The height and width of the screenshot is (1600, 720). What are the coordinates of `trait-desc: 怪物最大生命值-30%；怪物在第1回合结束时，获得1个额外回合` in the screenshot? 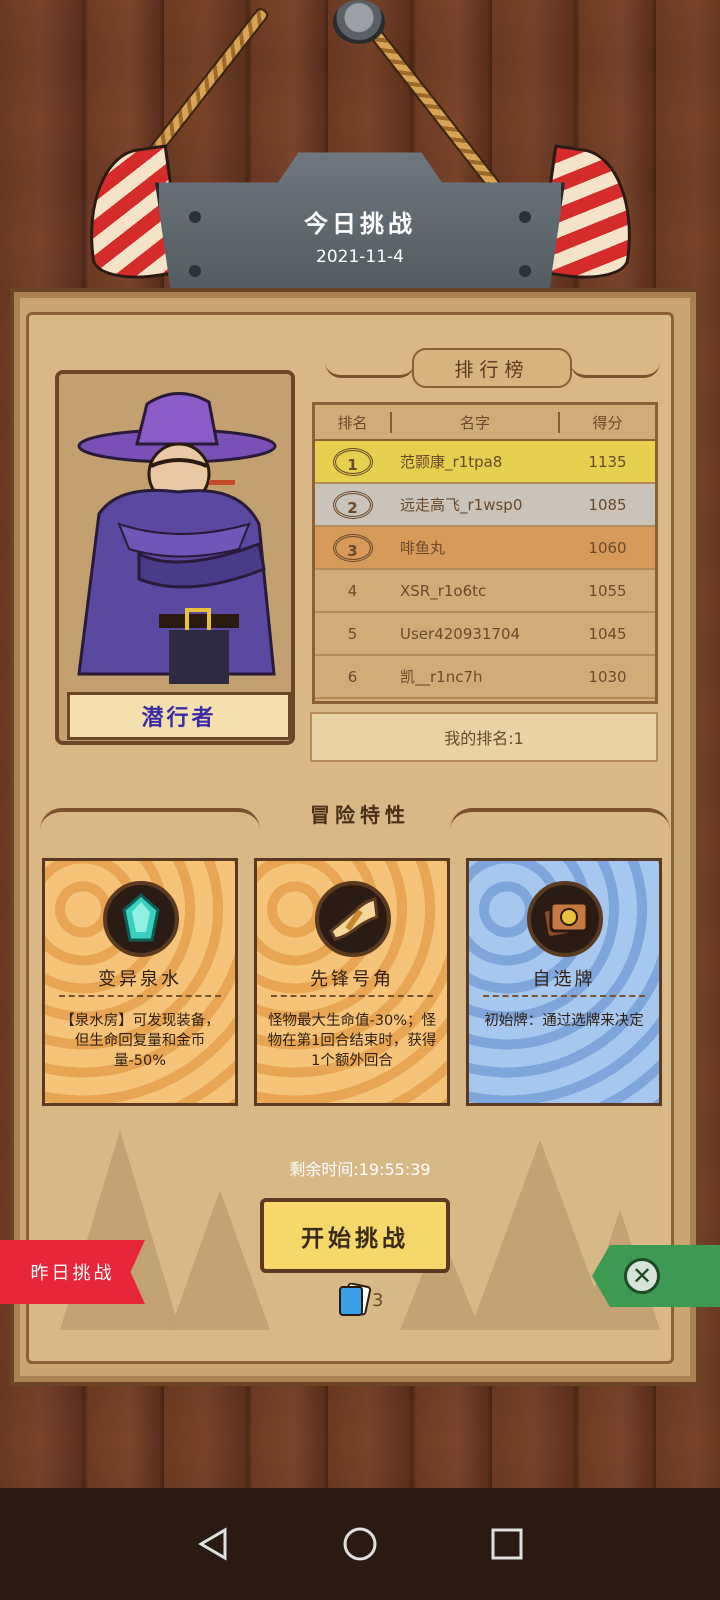 It's located at (352, 1041).